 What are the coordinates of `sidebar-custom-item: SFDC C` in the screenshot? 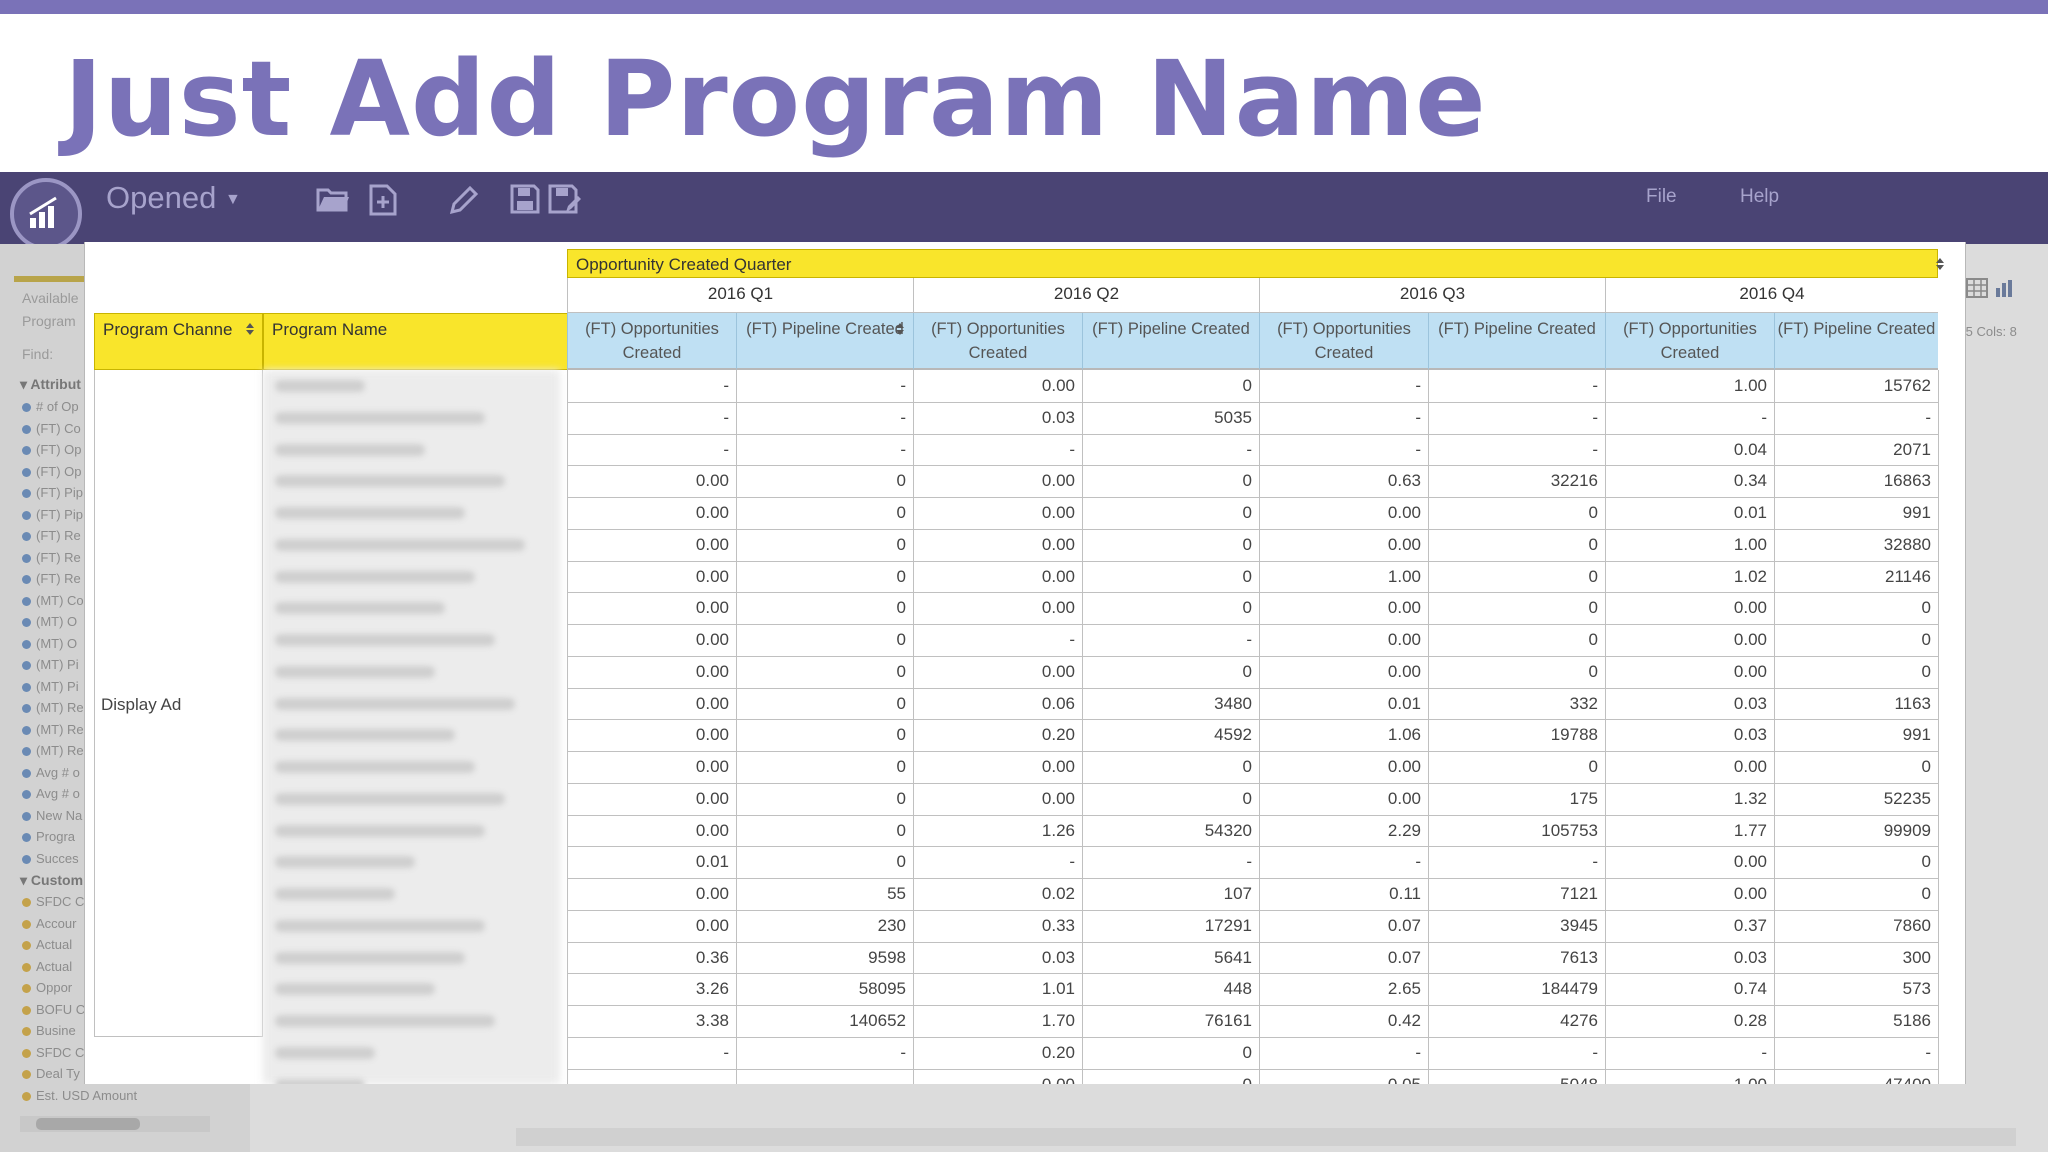 It's located at (53, 901).